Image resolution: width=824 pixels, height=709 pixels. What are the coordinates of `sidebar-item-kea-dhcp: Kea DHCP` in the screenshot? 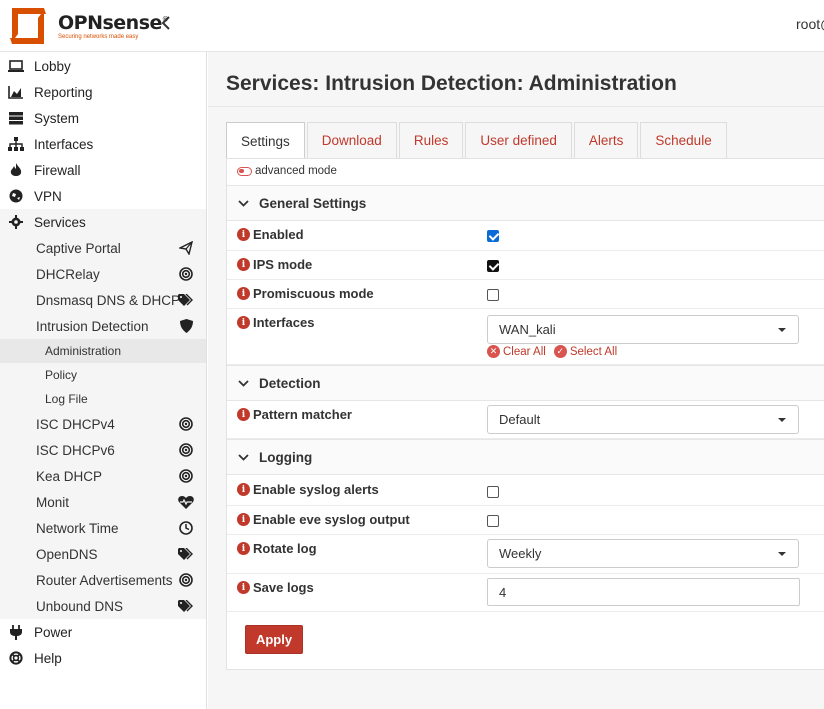 It's located at (103, 476).